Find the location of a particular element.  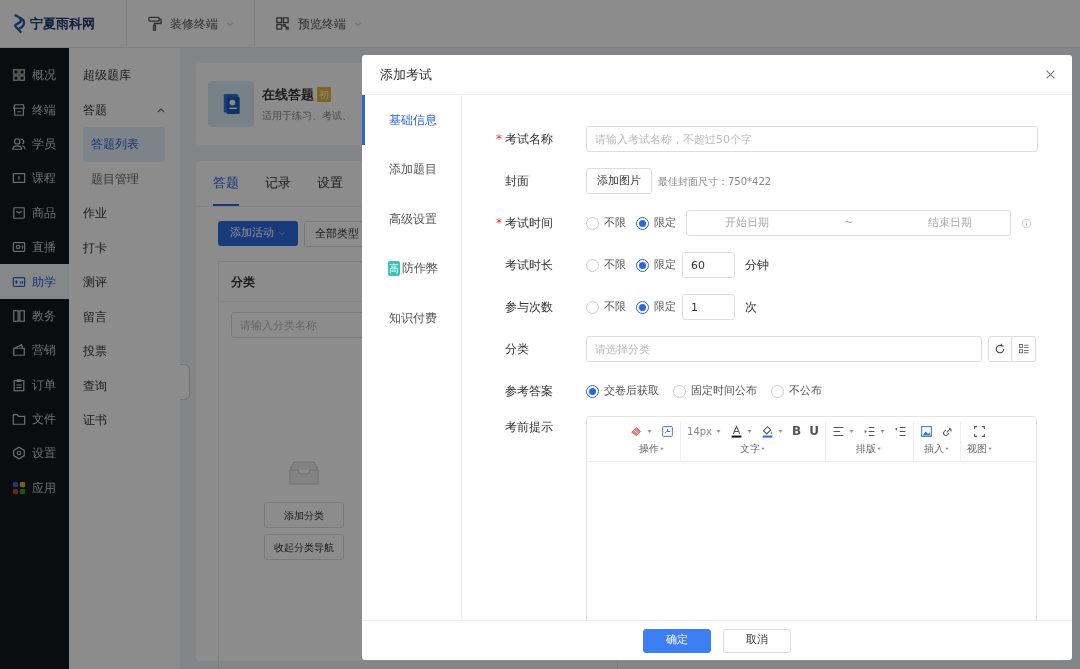

subnav-item: 打卡 is located at coordinates (124, 247).